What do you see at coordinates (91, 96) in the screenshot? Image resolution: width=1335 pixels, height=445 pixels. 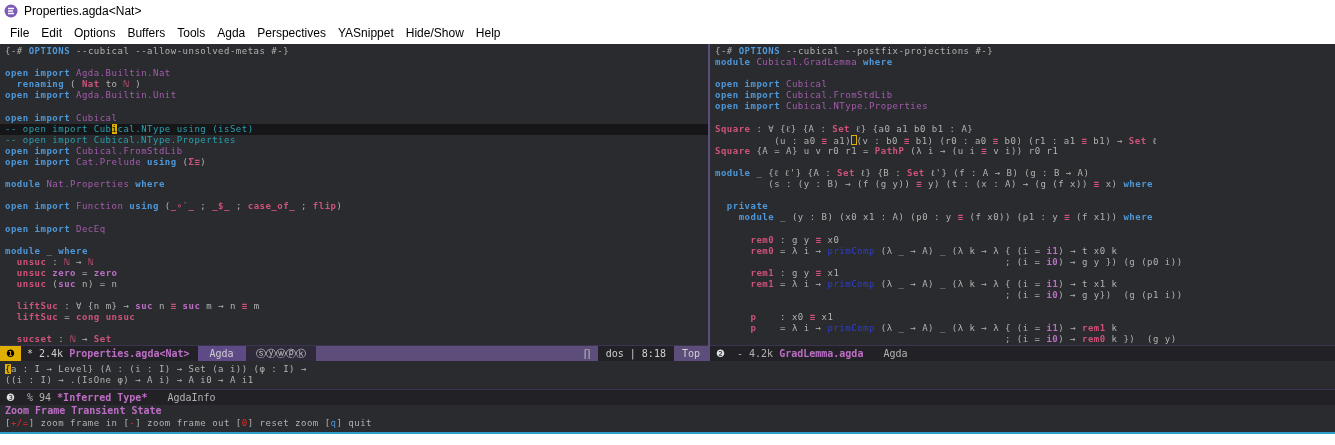 I see `code-line: open import Agda.Builtin.Unit` at bounding box center [91, 96].